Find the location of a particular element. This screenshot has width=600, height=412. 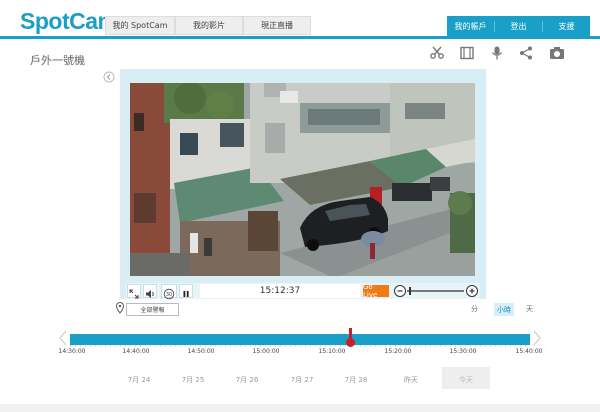

header-divider is located at coordinates (300, 37).